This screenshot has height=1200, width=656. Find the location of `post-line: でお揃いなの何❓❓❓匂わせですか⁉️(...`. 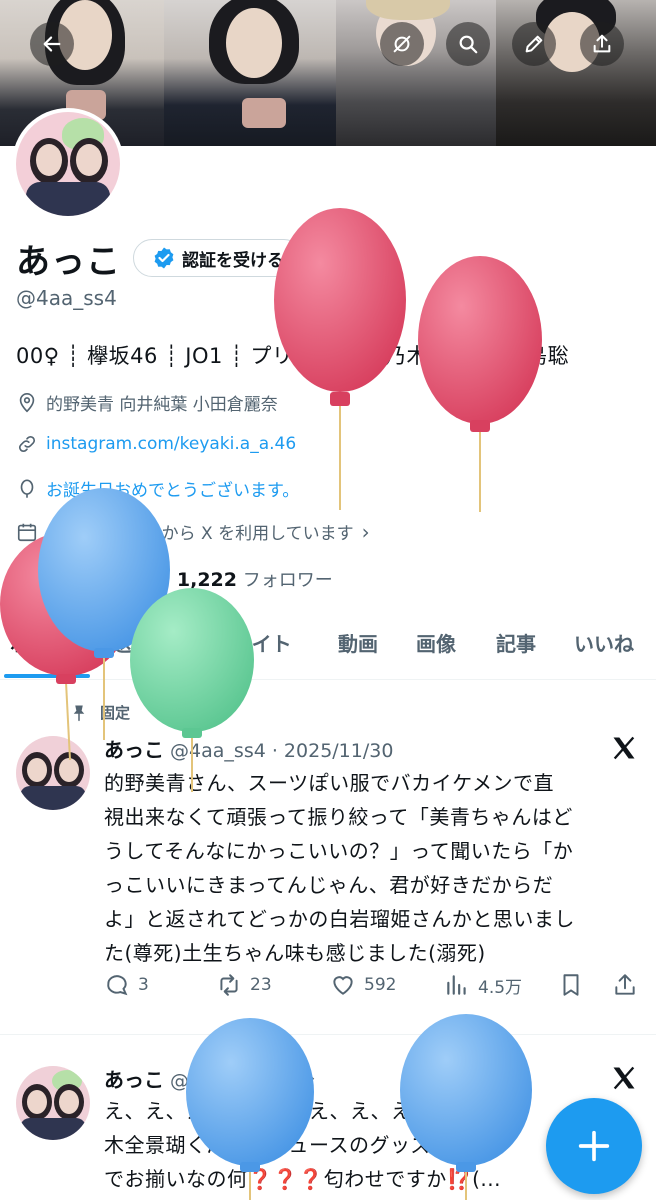

post-line: でお揃いなの何❓❓❓匂わせですか⁉️(... is located at coordinates (302, 1179).